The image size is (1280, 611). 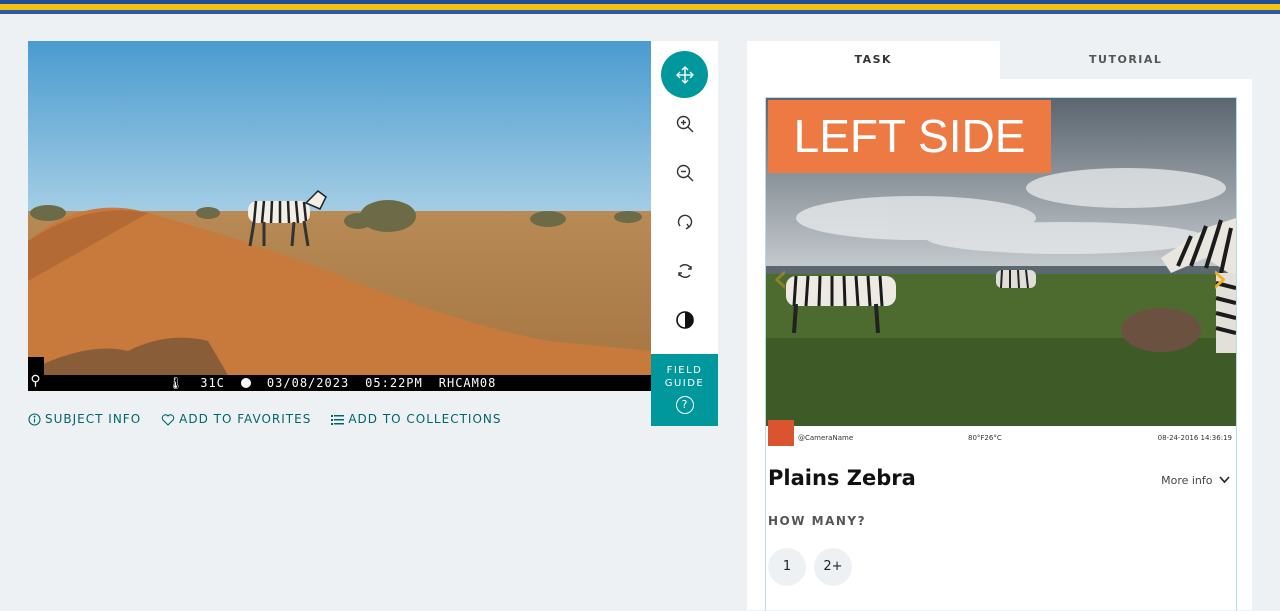 I want to click on zoom-in-button, so click(x=684, y=123).